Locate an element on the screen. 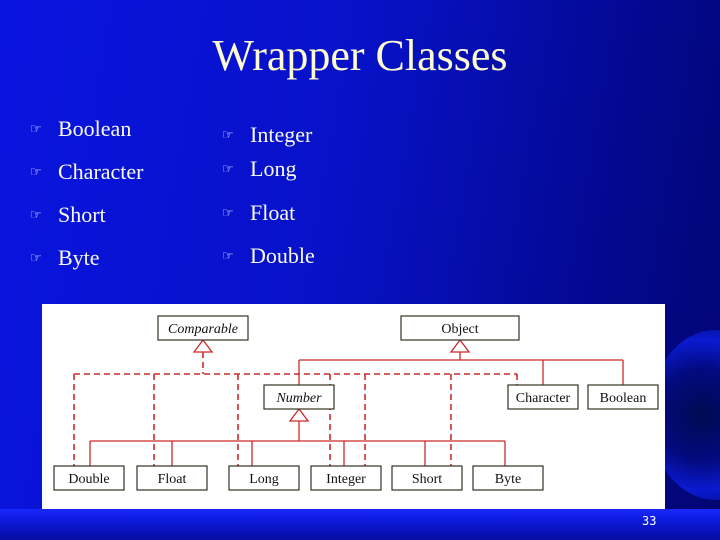 The image size is (720, 540). object-inherit-arrow is located at coordinates (460, 345).